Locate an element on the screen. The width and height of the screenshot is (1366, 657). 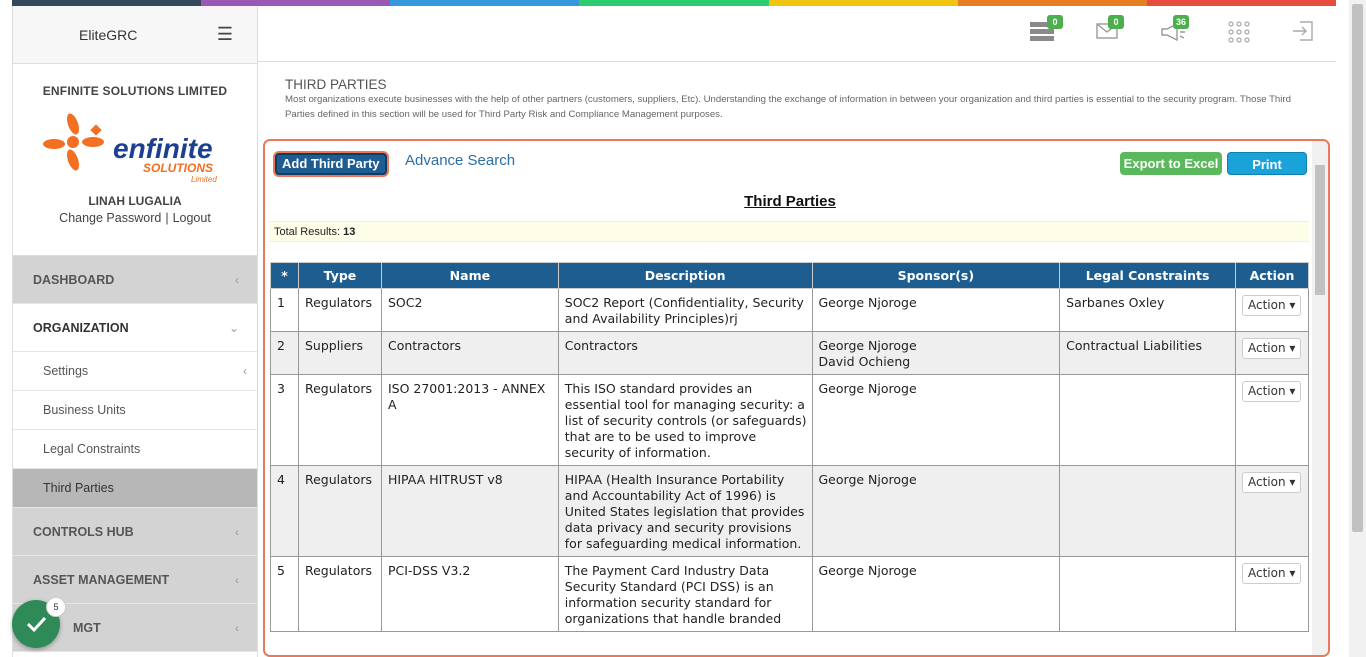
org-name: ENFINITE SOLUTIONS LIMITED is located at coordinates (135, 91).